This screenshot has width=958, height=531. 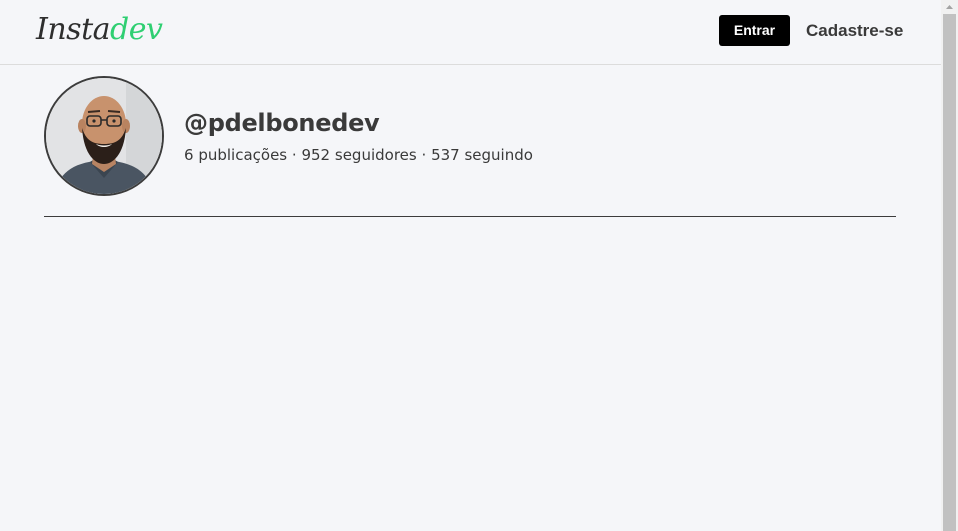 I want to click on logo-text-insta: Insta, so click(x=73, y=29).